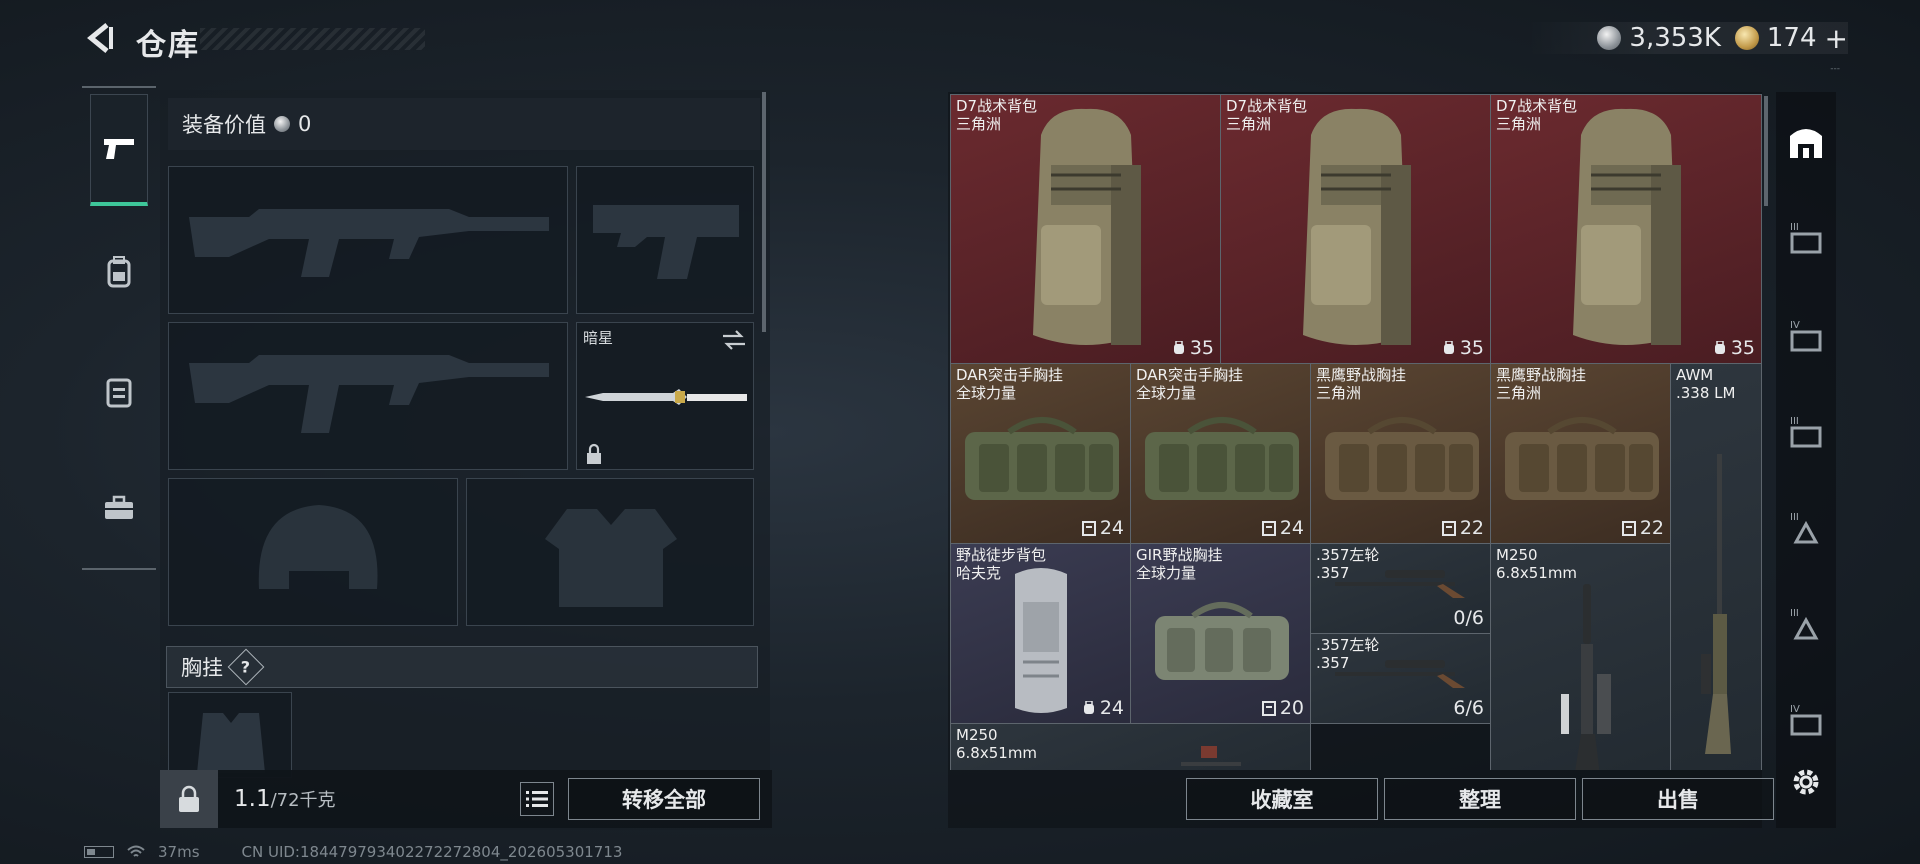 This screenshot has width=1920, height=864. I want to click on help-icon: ?, so click(246, 667).